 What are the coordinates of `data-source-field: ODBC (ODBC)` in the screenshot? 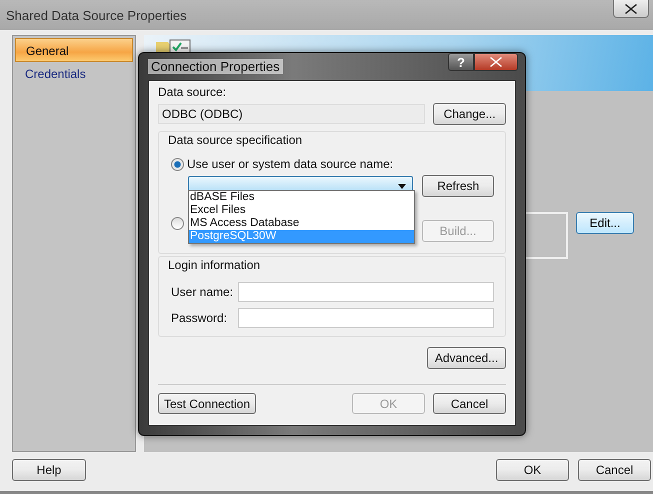 It's located at (292, 114).